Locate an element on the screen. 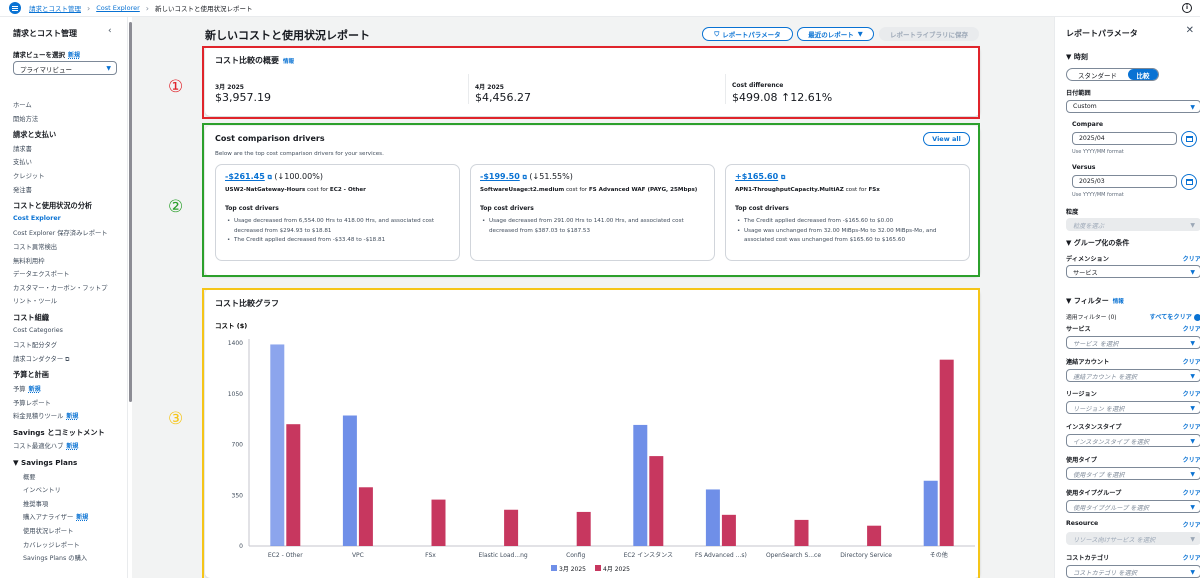  sidebar-item: 請求コンダクター ⧉ is located at coordinates (41, 359).